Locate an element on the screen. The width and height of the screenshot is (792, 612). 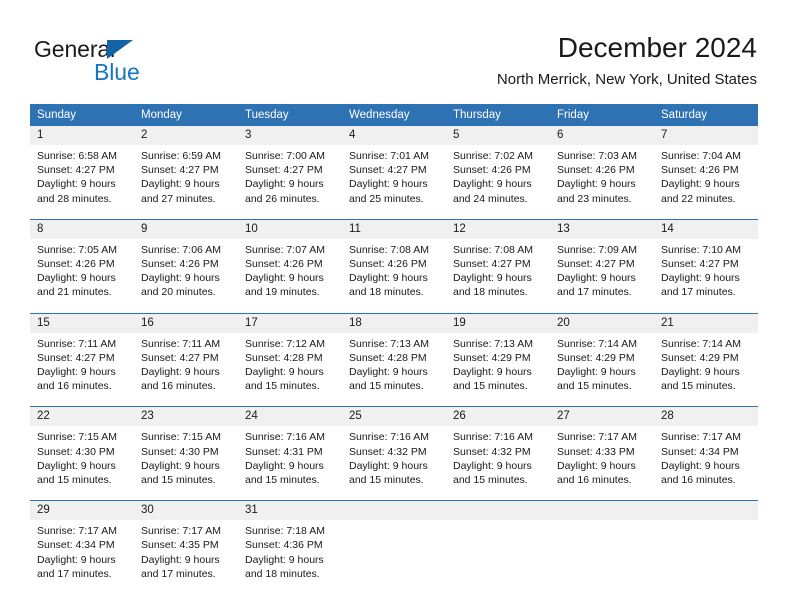
sunrise-time: Sunrise: 7:04 AM is located at coordinates (701, 156).